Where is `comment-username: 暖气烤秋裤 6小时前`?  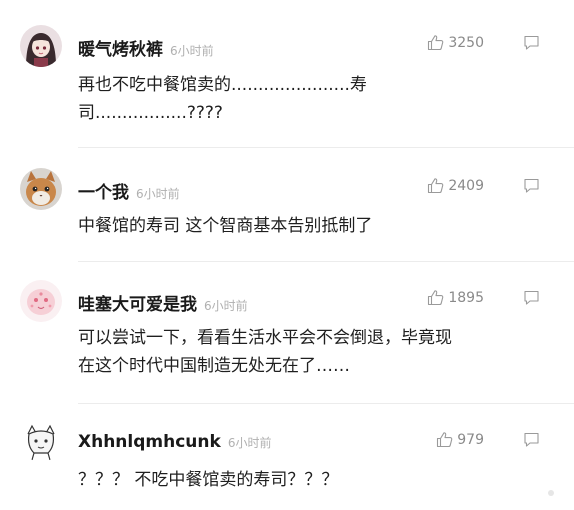
comment-username: 暖气烤秋裤 6小时前 is located at coordinates (146, 47).